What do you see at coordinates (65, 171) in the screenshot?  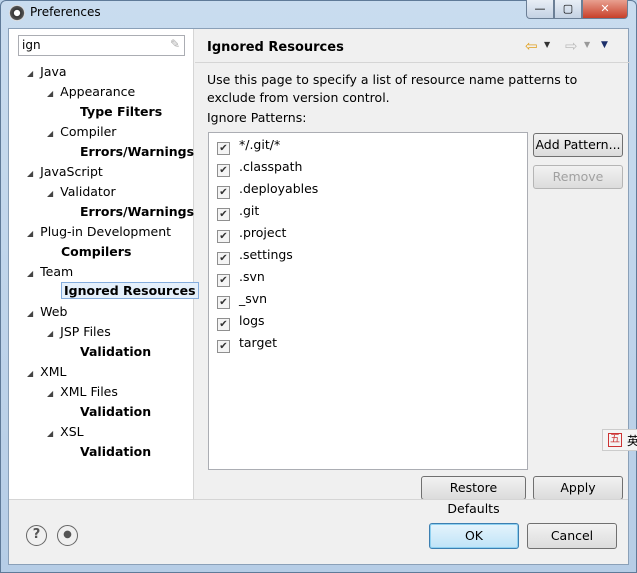 I see `tree-item: ◢ JavaScript` at bounding box center [65, 171].